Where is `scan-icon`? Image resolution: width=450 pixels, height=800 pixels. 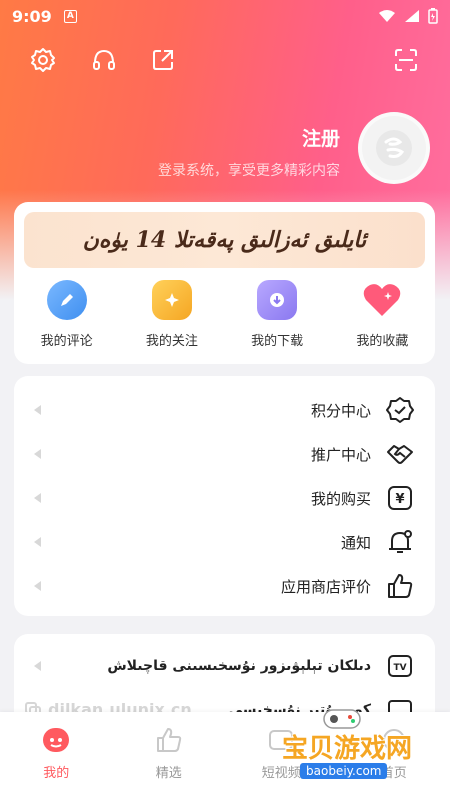
scan-icon is located at coordinates (406, 60).